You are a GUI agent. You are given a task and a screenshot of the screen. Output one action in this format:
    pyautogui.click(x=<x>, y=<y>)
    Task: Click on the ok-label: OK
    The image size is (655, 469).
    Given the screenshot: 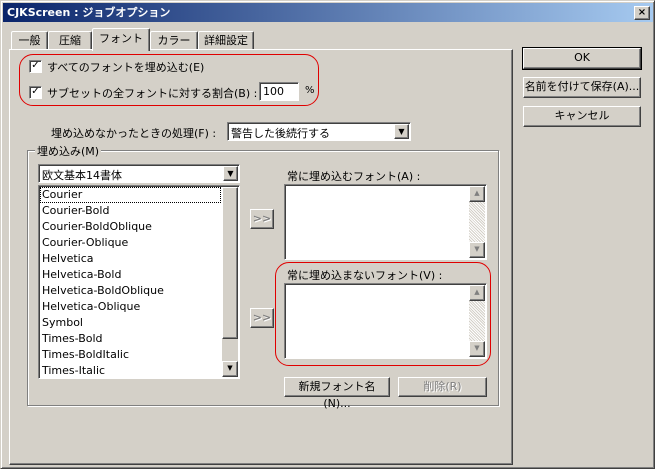 What is the action you would take?
    pyautogui.click(x=582, y=57)
    